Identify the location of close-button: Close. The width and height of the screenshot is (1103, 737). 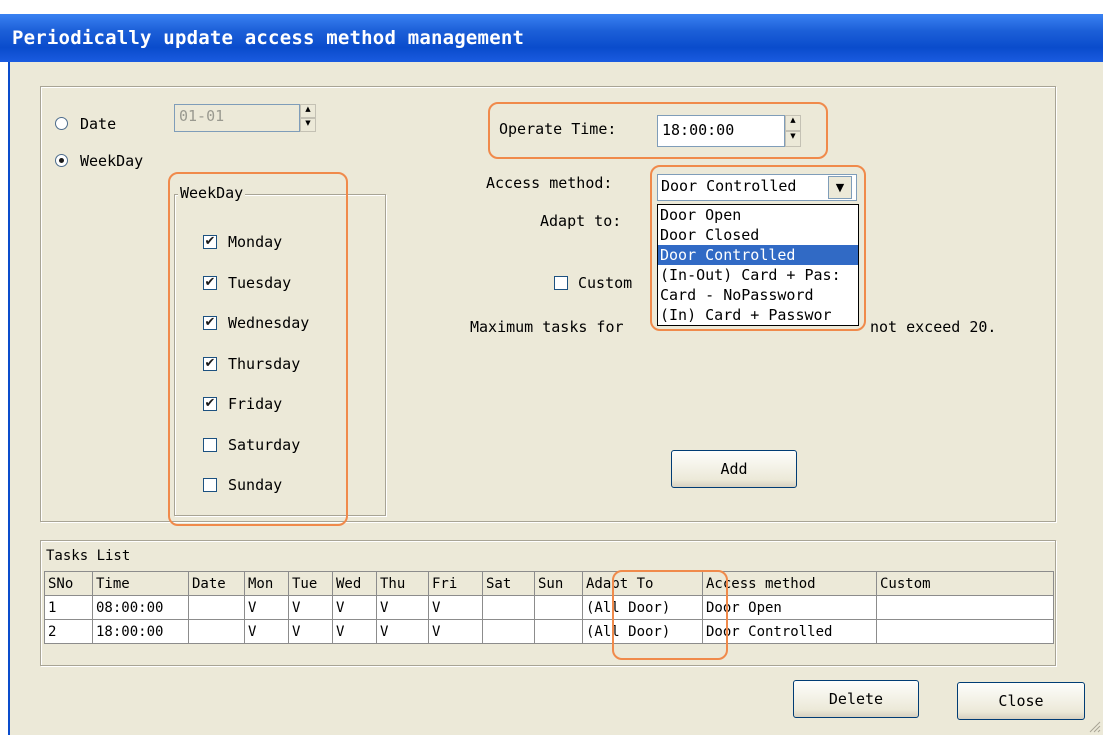
(1021, 701).